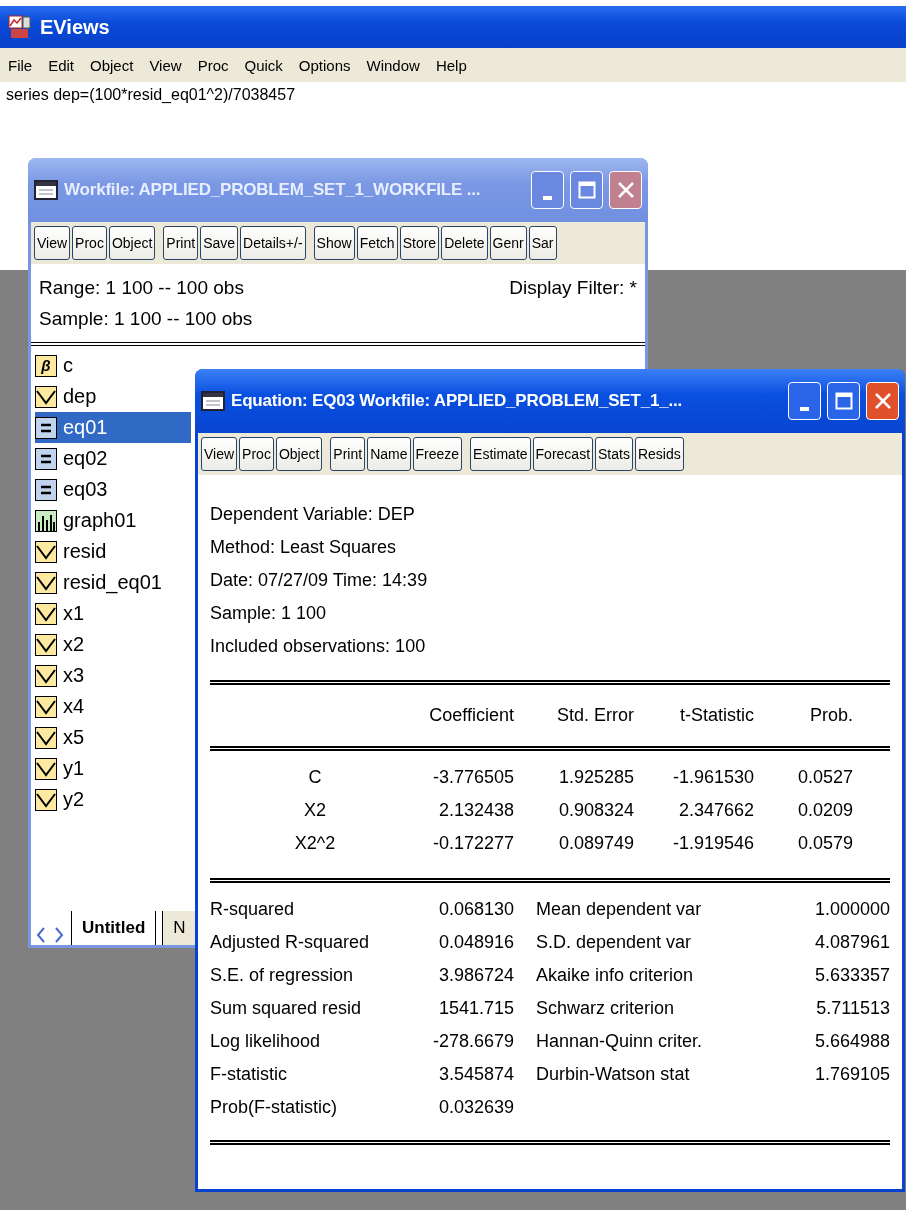  What do you see at coordinates (324, 65) in the screenshot?
I see `menu-item: Options` at bounding box center [324, 65].